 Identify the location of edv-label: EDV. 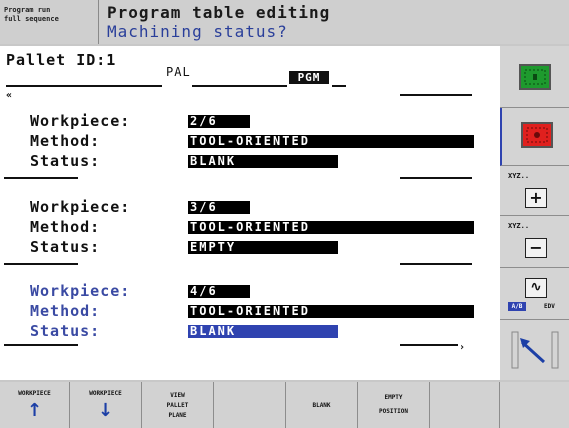
(549, 306).